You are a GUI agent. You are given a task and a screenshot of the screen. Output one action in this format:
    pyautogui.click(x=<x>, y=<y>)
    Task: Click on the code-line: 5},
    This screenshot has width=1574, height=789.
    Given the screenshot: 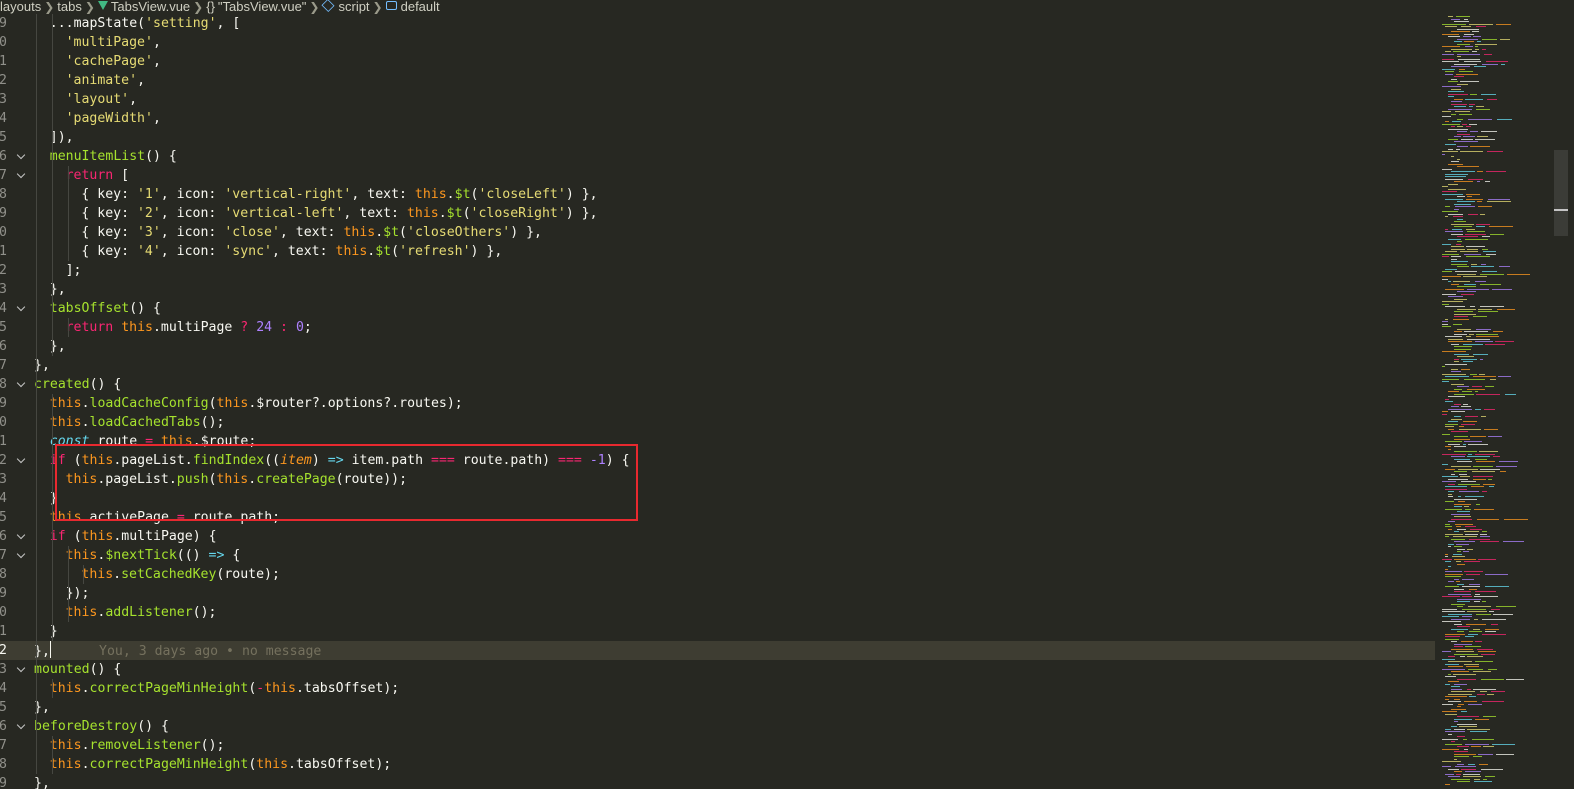 What is the action you would take?
    pyautogui.click(x=717, y=707)
    